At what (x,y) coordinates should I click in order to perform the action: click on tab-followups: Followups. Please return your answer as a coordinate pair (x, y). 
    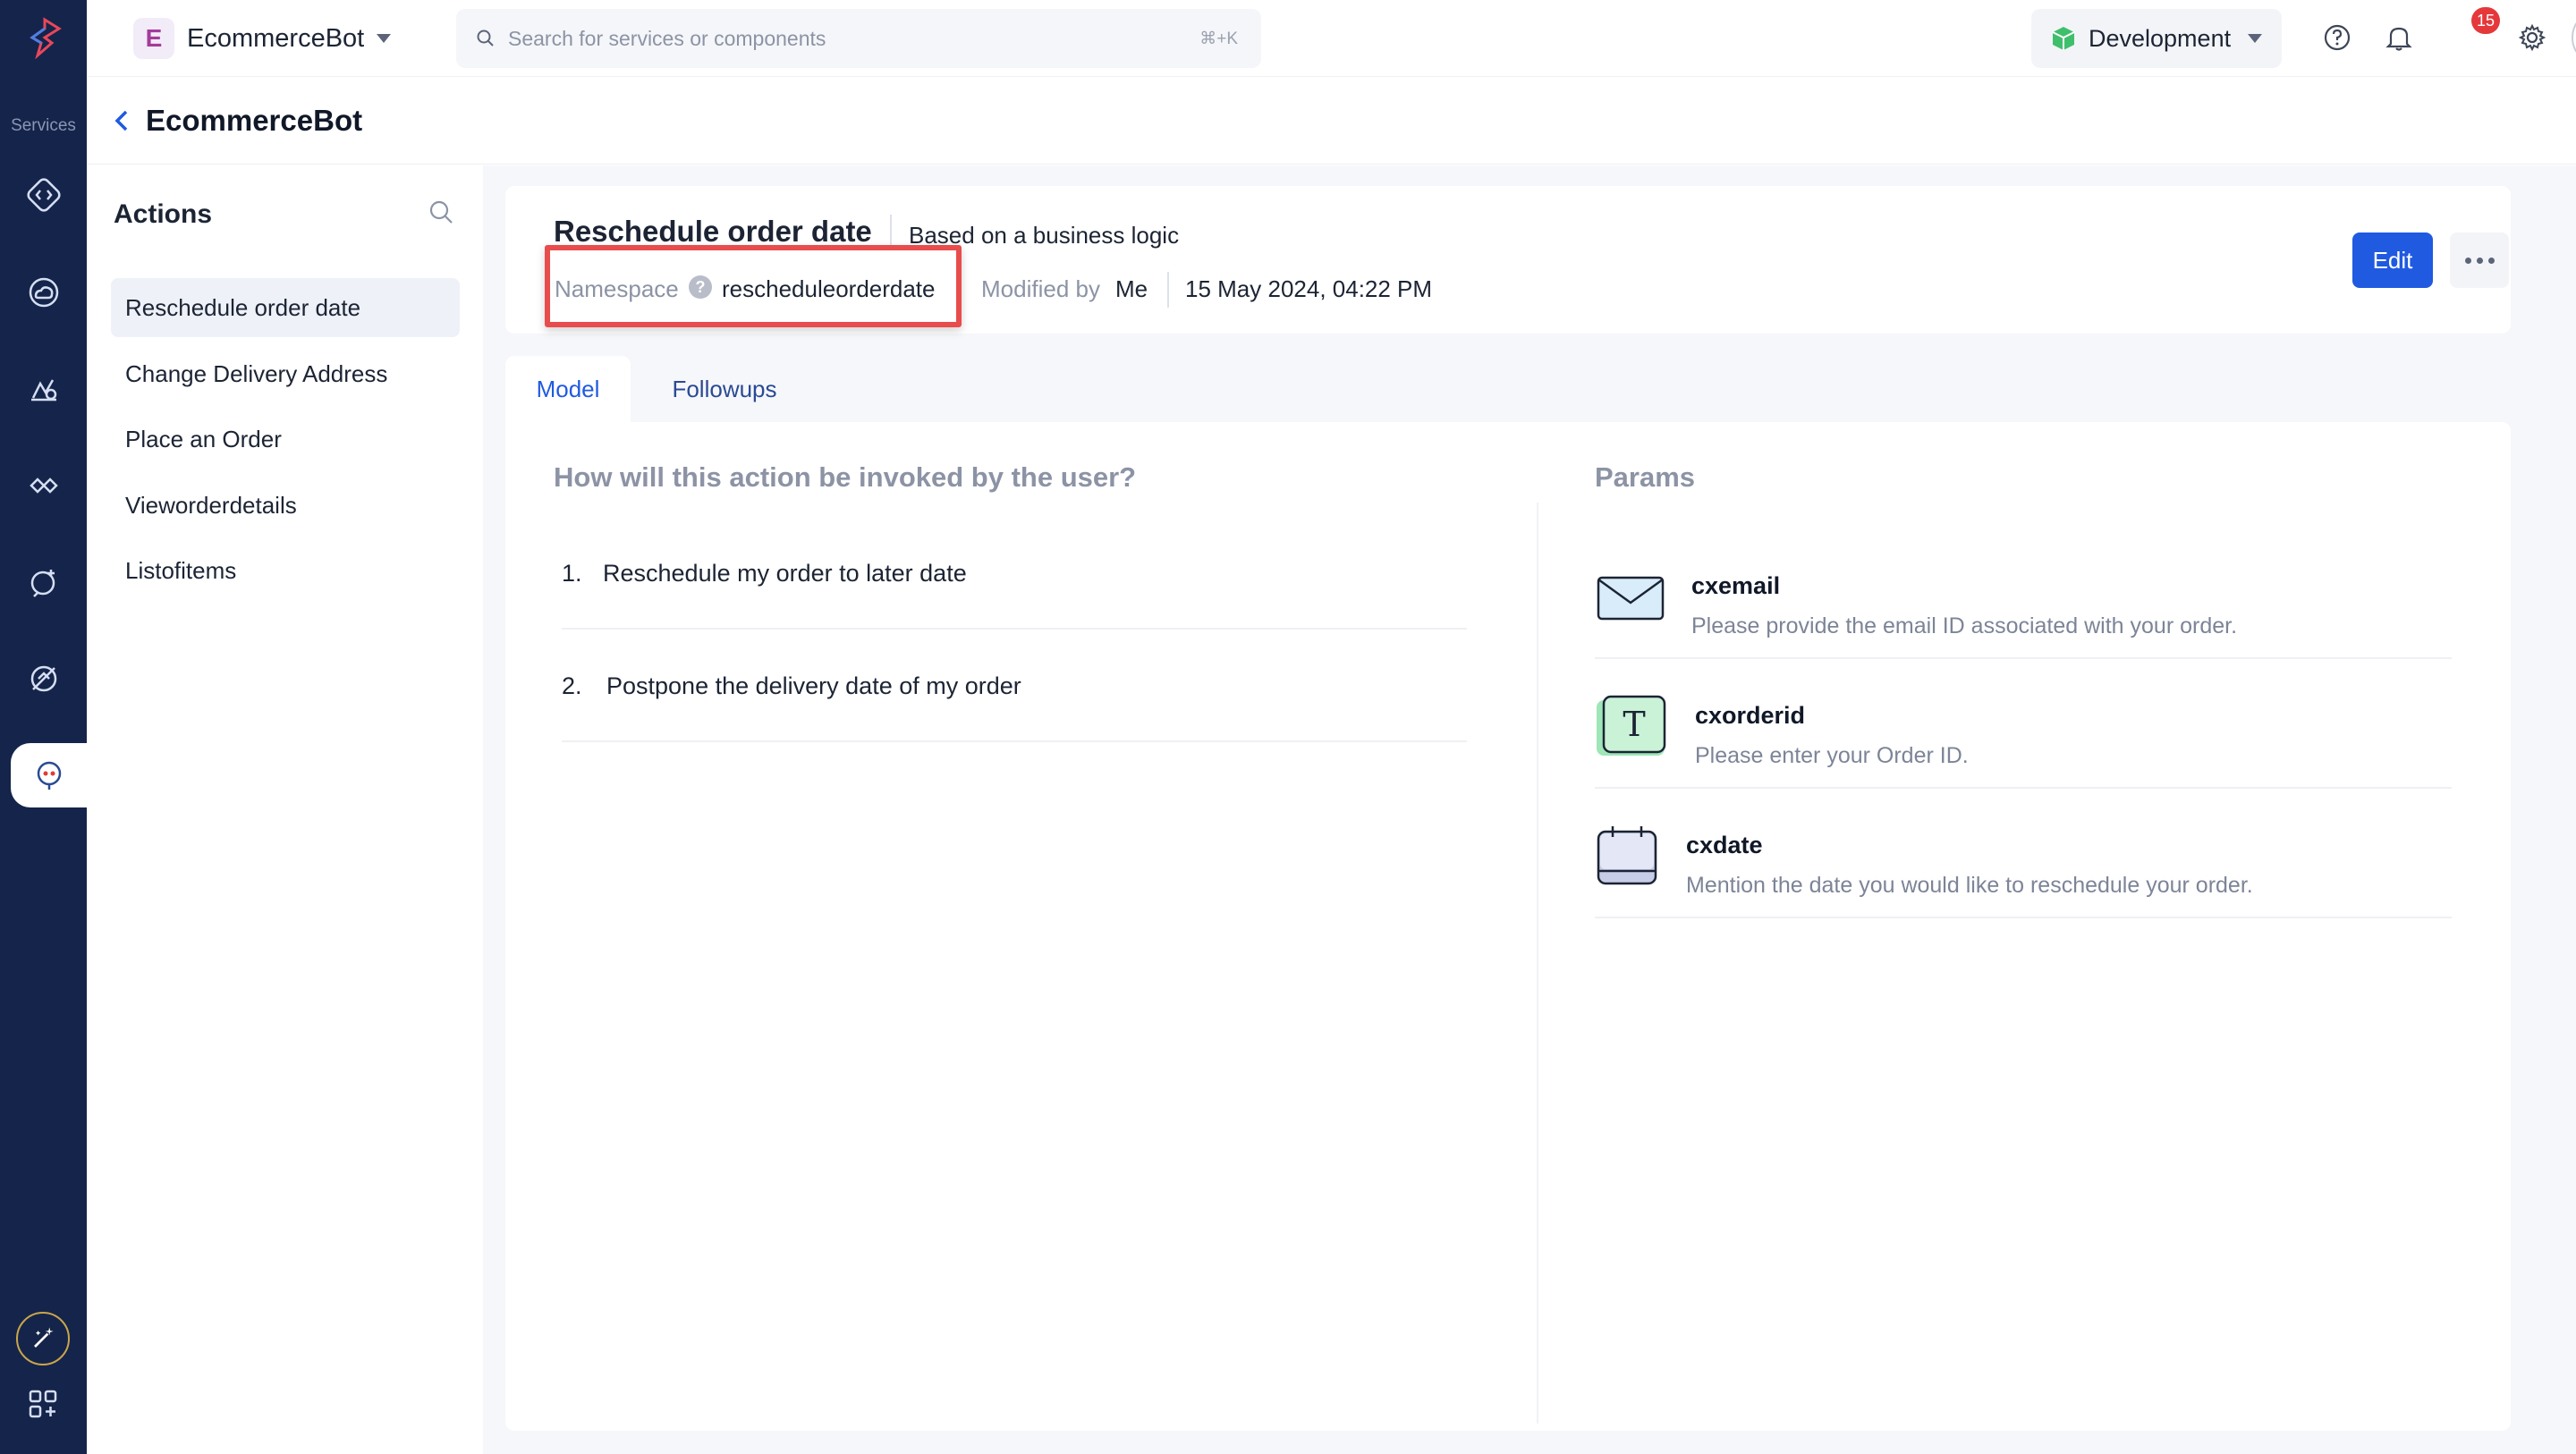
    Looking at the image, I should click on (724, 389).